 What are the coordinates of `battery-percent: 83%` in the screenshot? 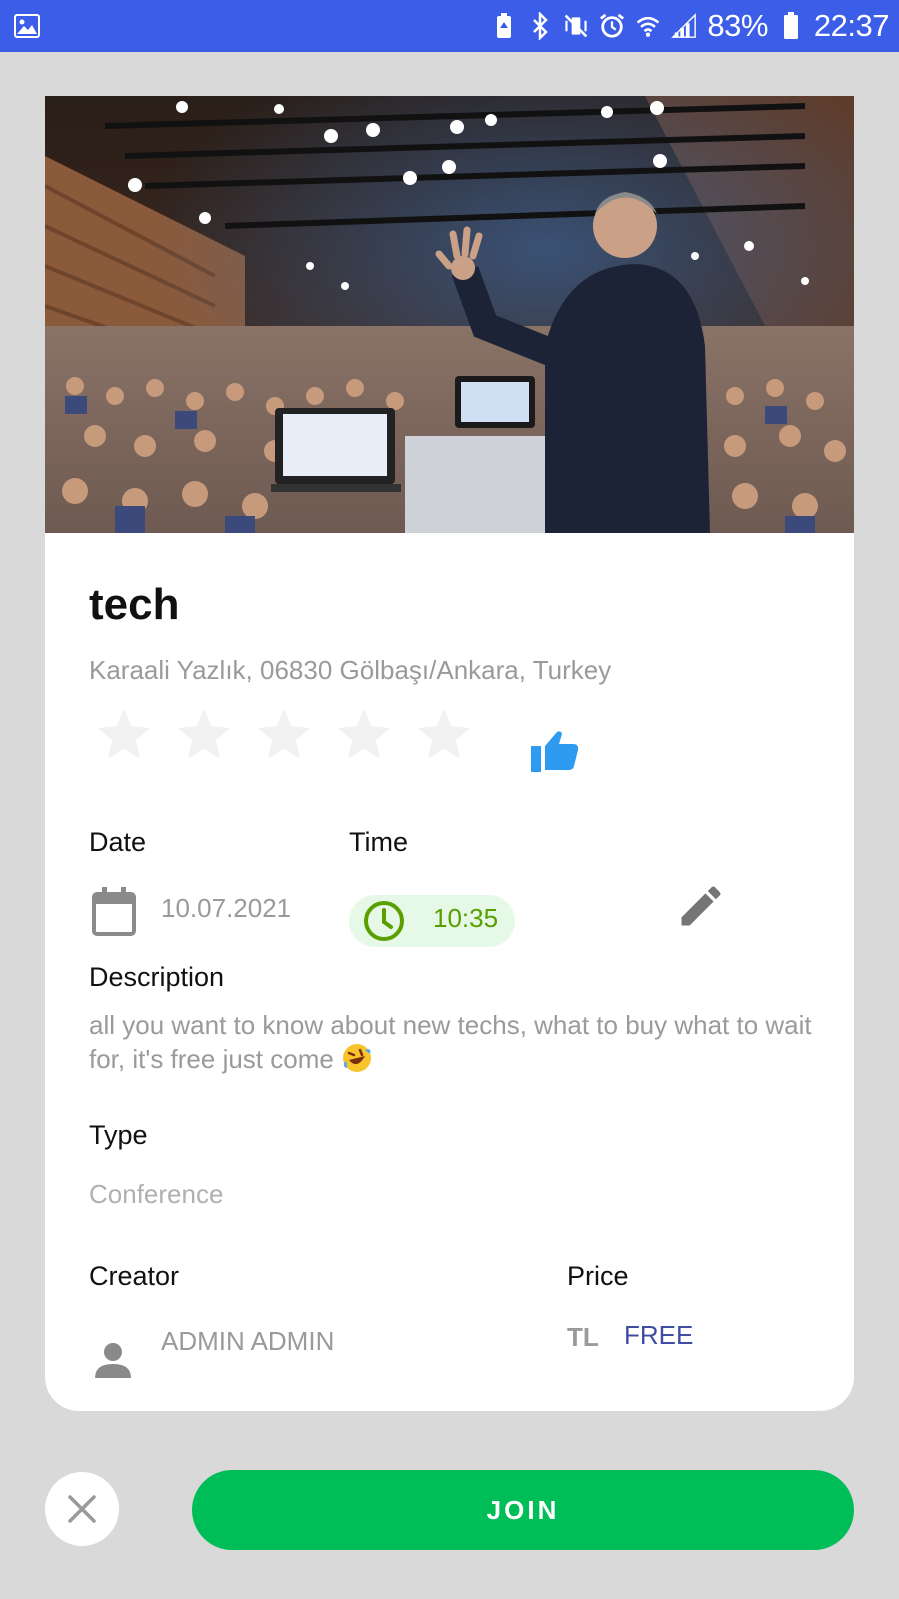 It's located at (737, 25).